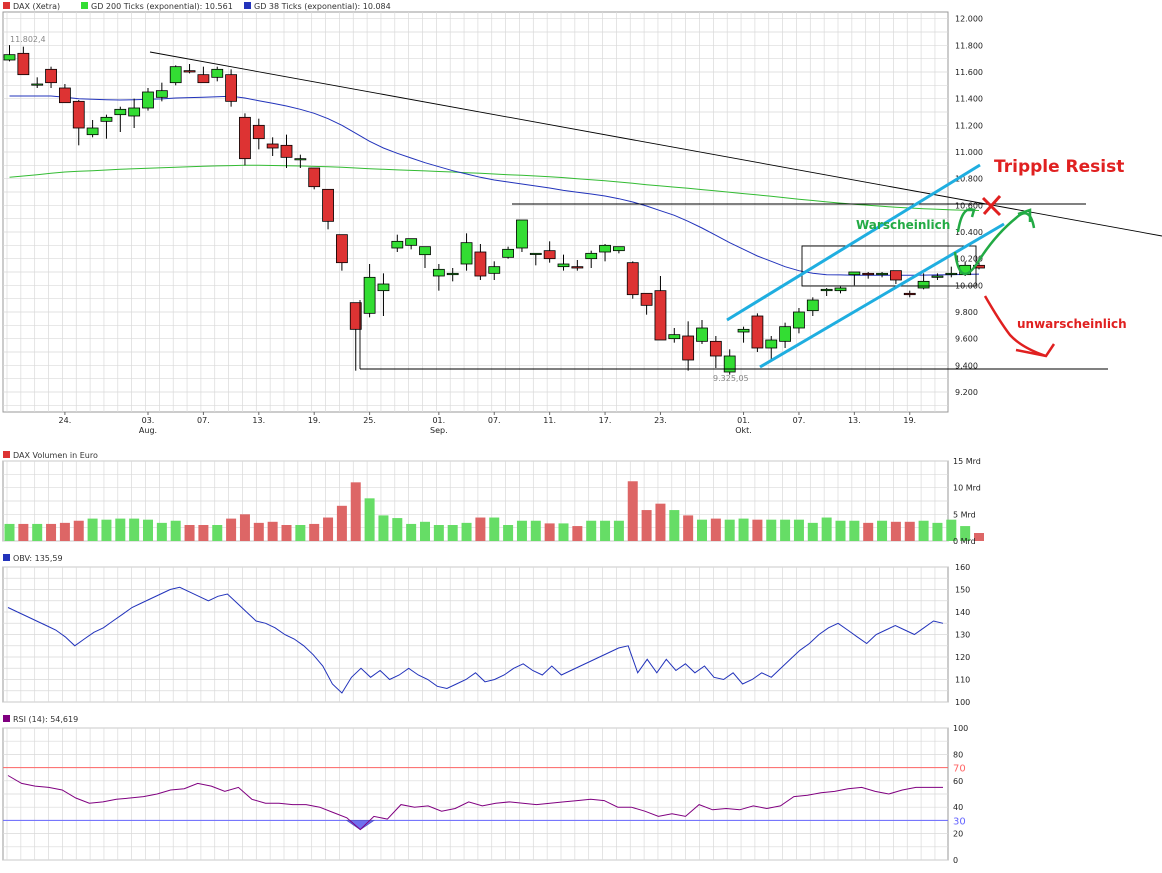 The width and height of the screenshot is (1162, 873). What do you see at coordinates (45, 719) in the screenshot?
I see `legend-rsi: RSI (14): 54,619` at bounding box center [45, 719].